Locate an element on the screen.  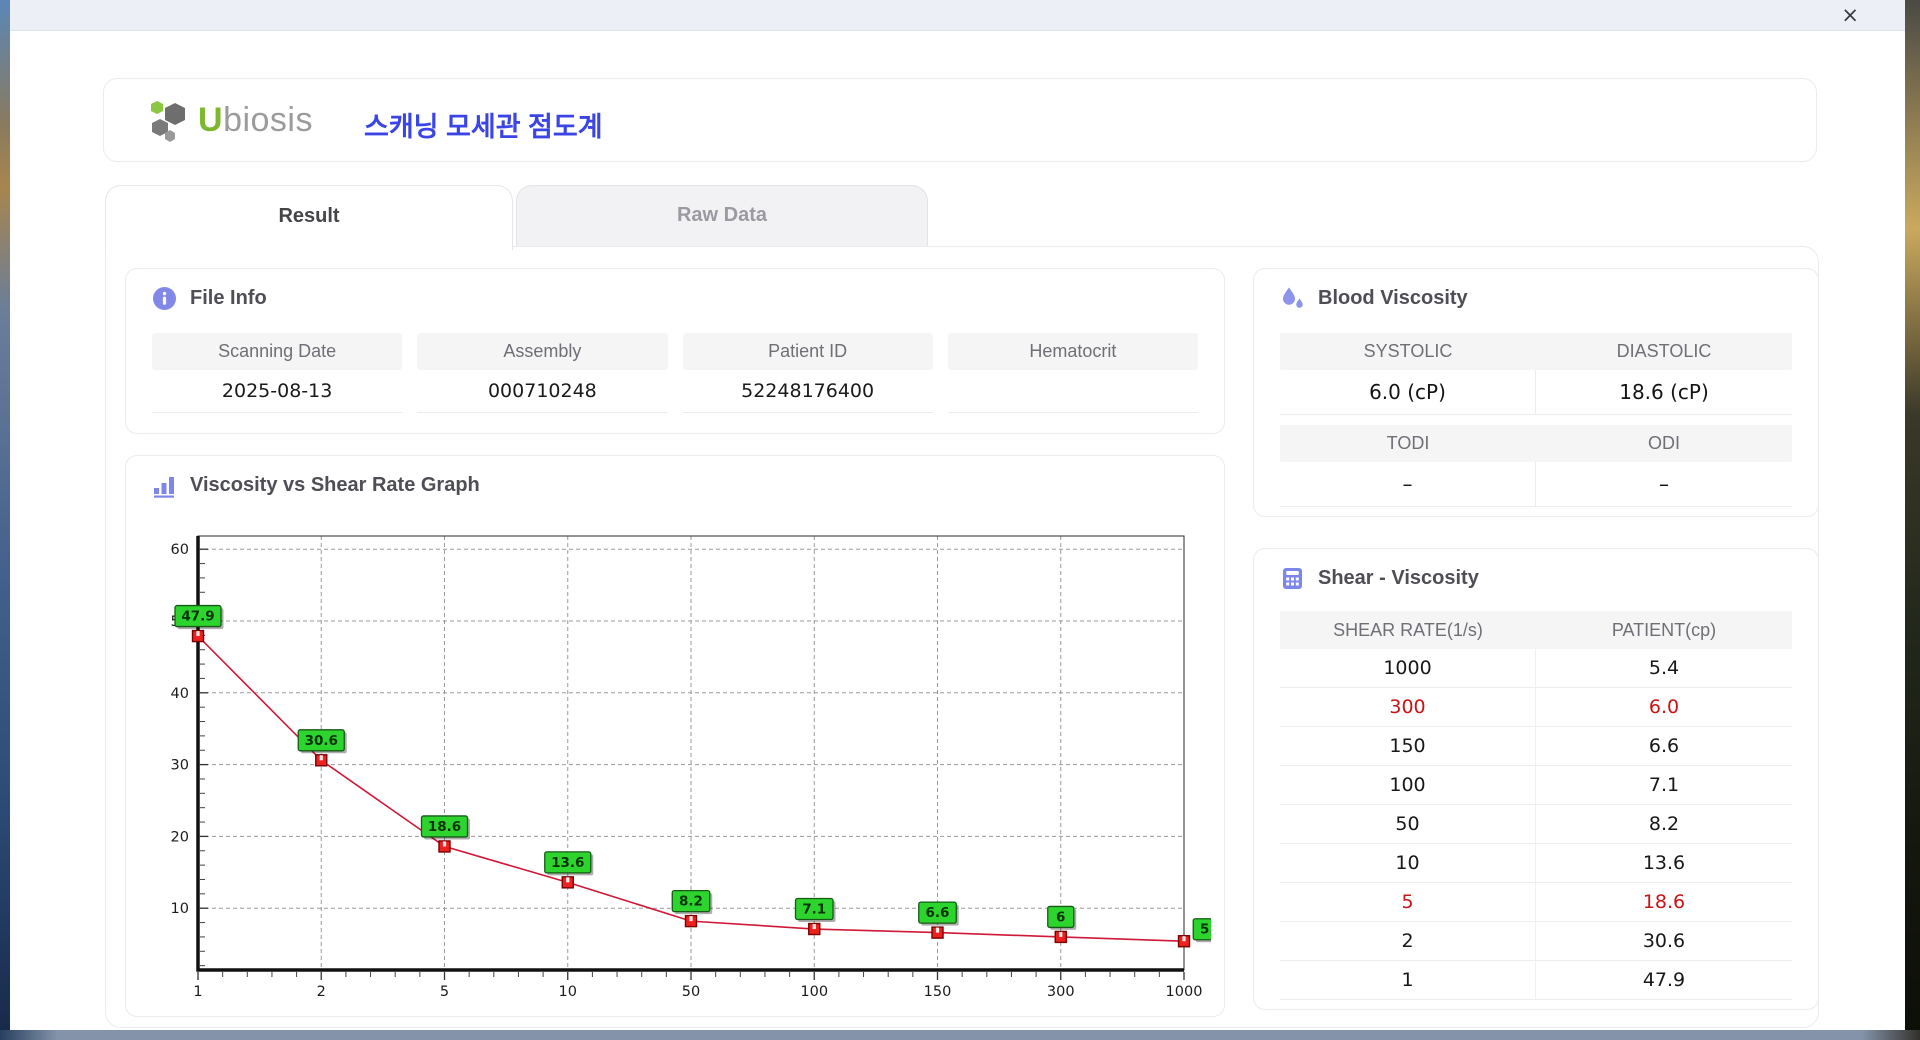
graph-header: Viscosity vs Shear Rate Graph is located at coordinates (316, 485).